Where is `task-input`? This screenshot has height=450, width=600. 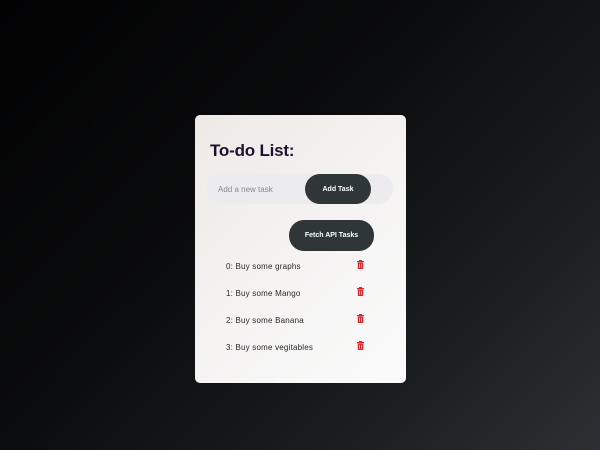
task-input is located at coordinates (256, 189).